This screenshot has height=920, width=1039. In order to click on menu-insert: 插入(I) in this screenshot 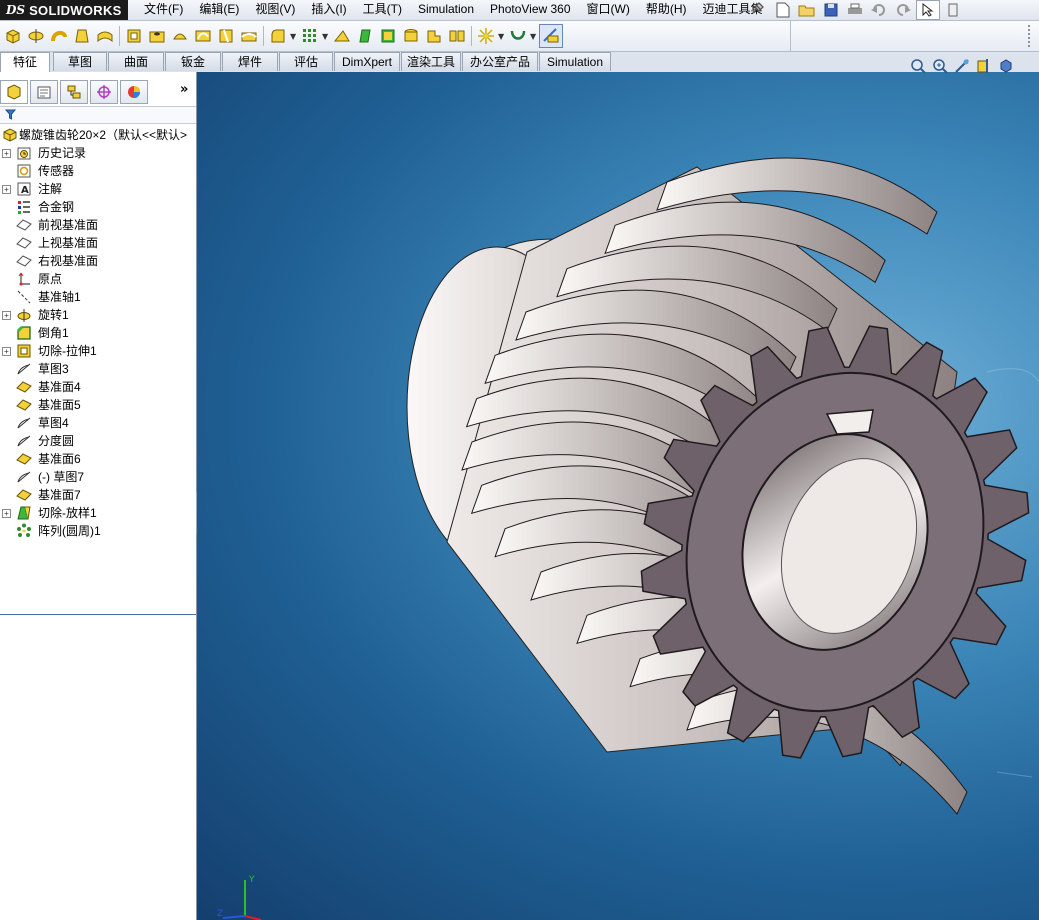, I will do `click(328, 10)`.